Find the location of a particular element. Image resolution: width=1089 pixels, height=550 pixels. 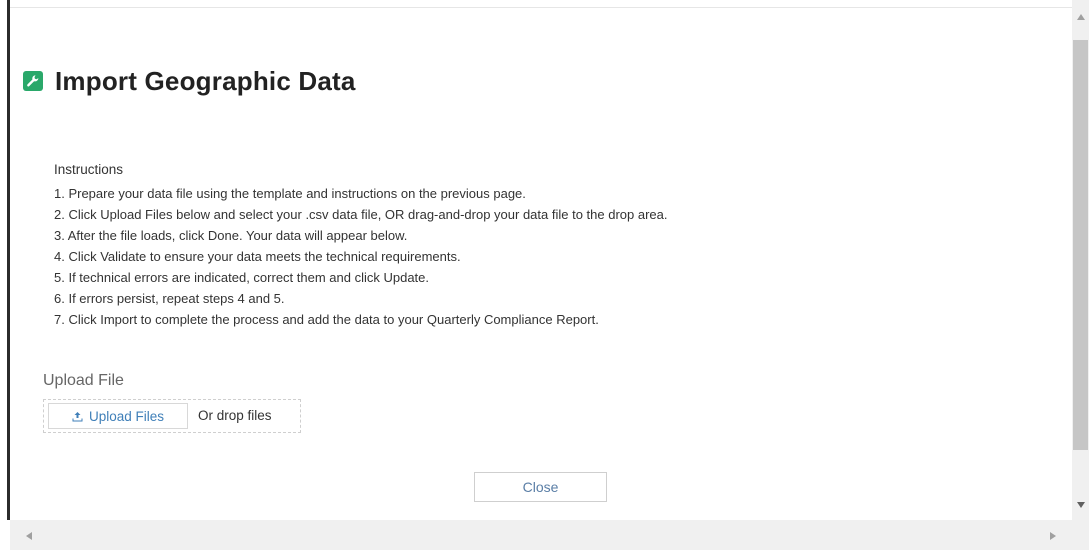

page-title: Import Geographic Data is located at coordinates (205, 80).